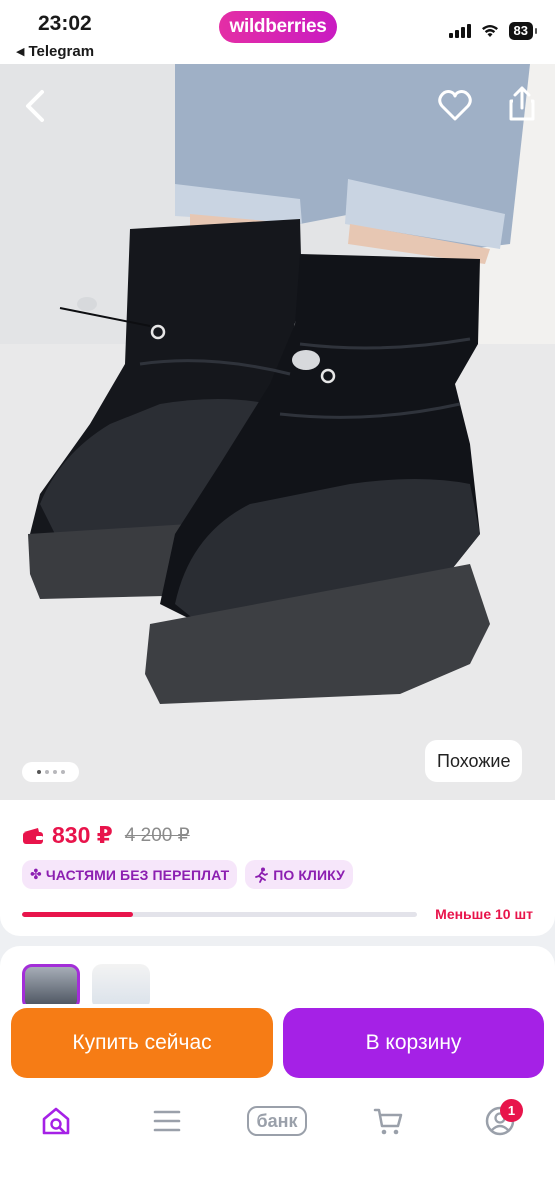 The image size is (555, 1200). I want to click on nav-home, so click(56, 1121).